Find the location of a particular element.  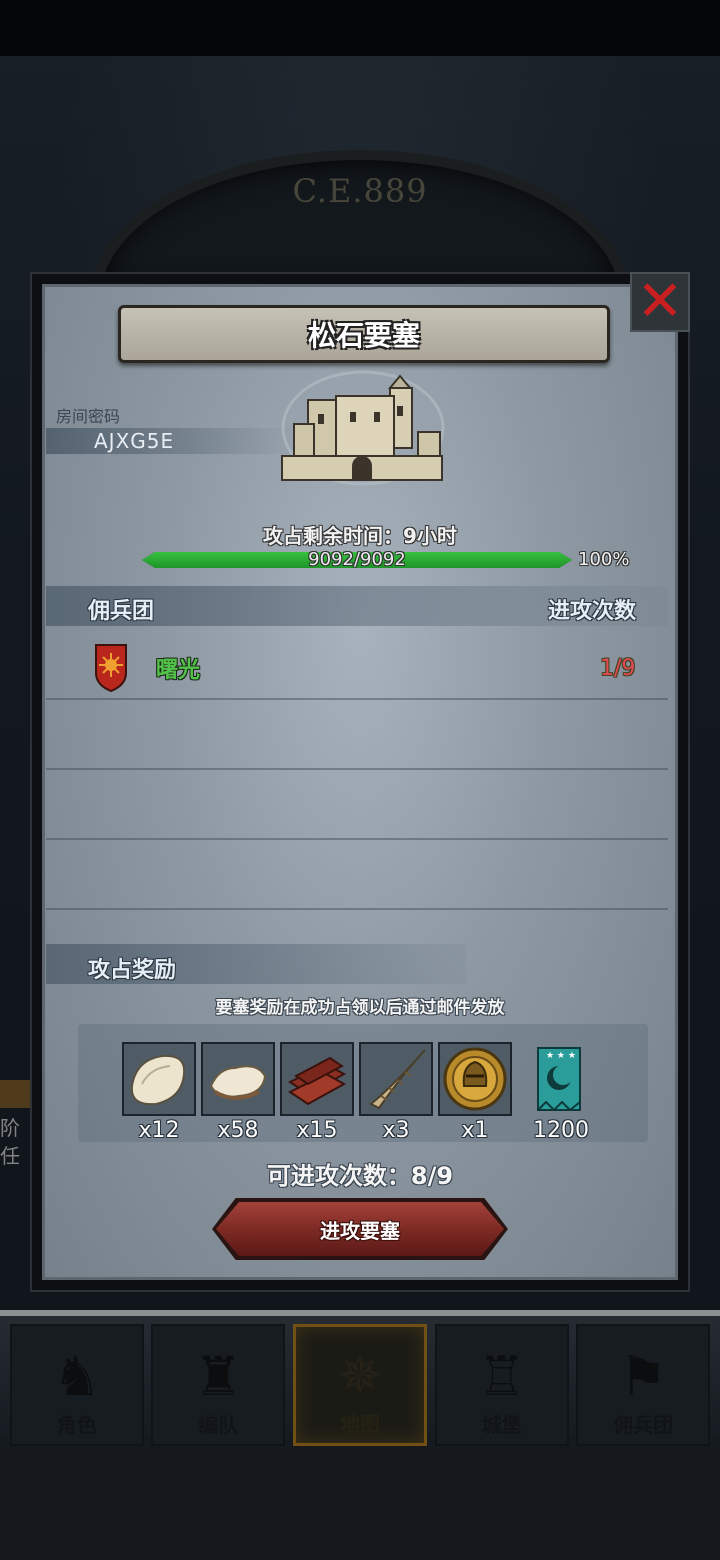

attack-button-label: 进攻要塞 is located at coordinates (360, 1230).